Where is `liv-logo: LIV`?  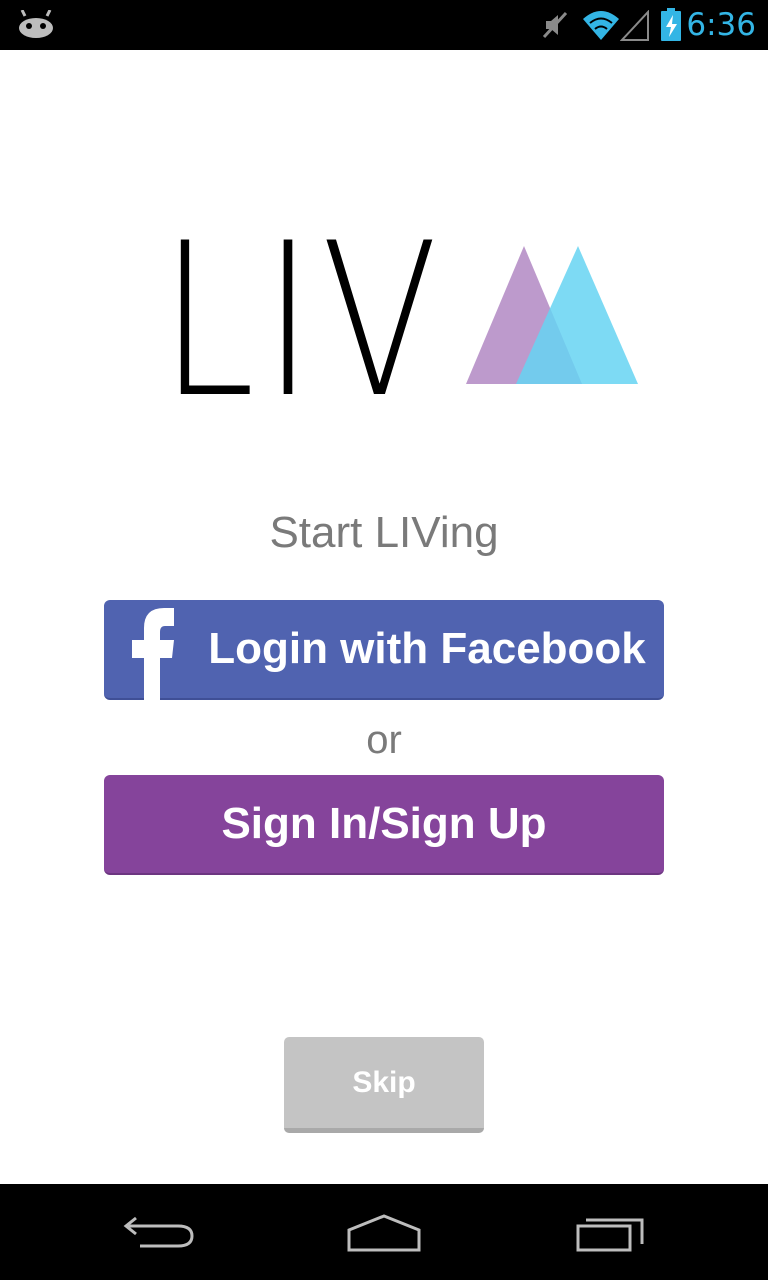
liv-logo: LIV is located at coordinates (399, 320).